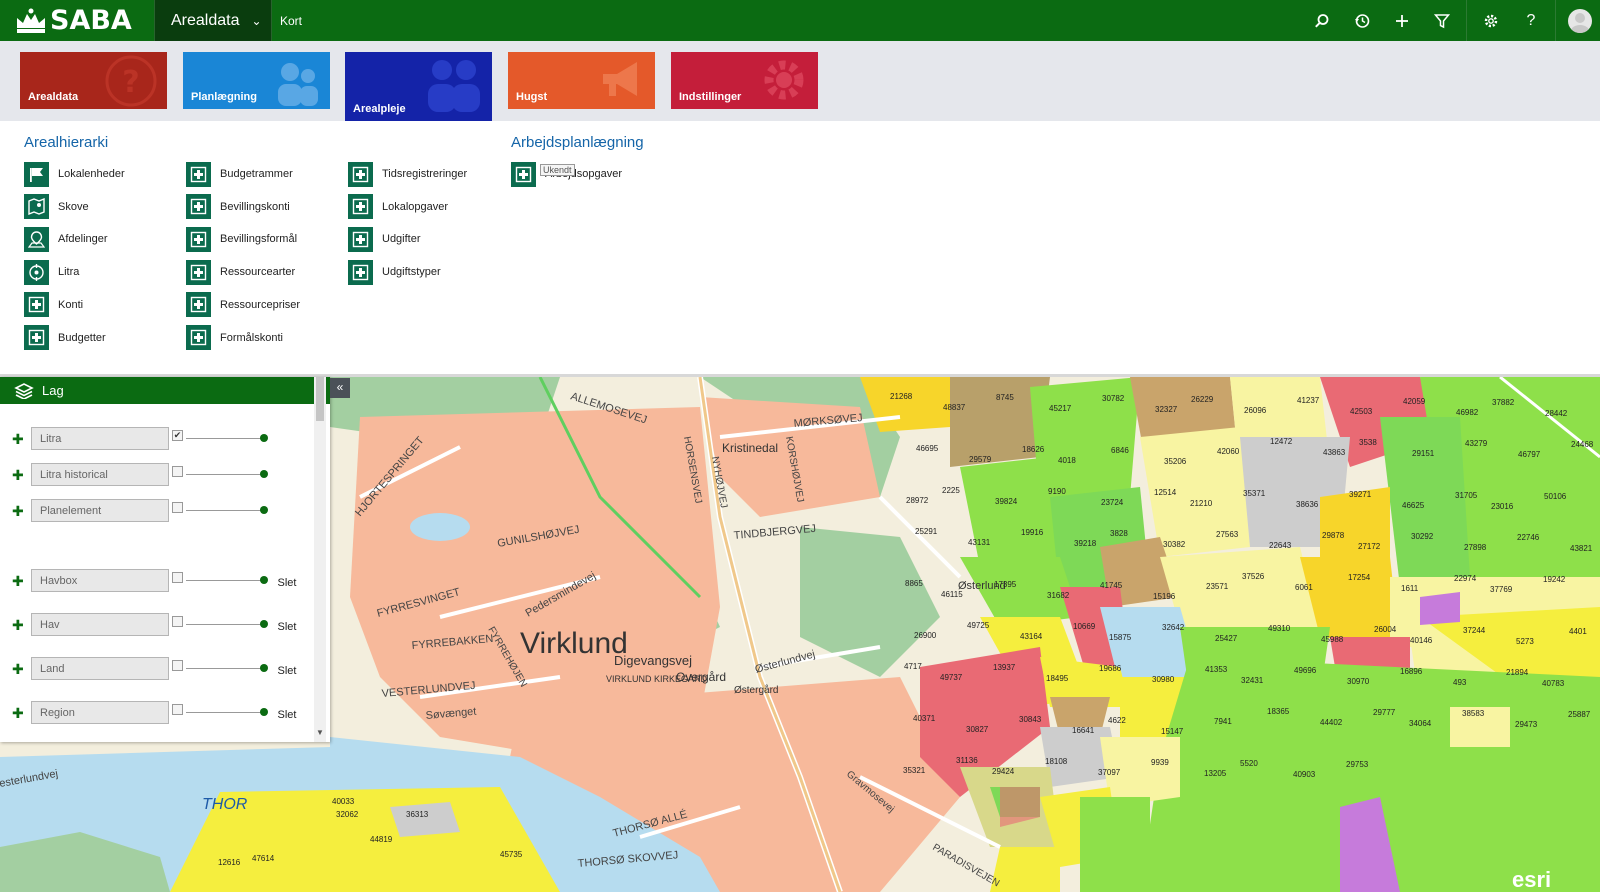 The width and height of the screenshot is (1600, 892). I want to click on menu-item-ressourcepriser: Ressourcepriser, so click(243, 305).